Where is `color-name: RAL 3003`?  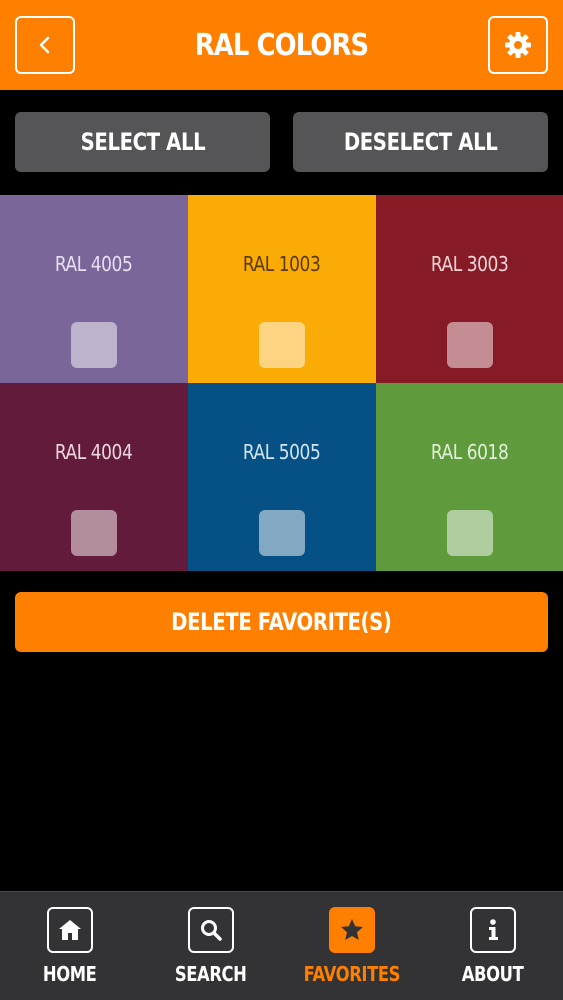
color-name: RAL 3003 is located at coordinates (469, 264).